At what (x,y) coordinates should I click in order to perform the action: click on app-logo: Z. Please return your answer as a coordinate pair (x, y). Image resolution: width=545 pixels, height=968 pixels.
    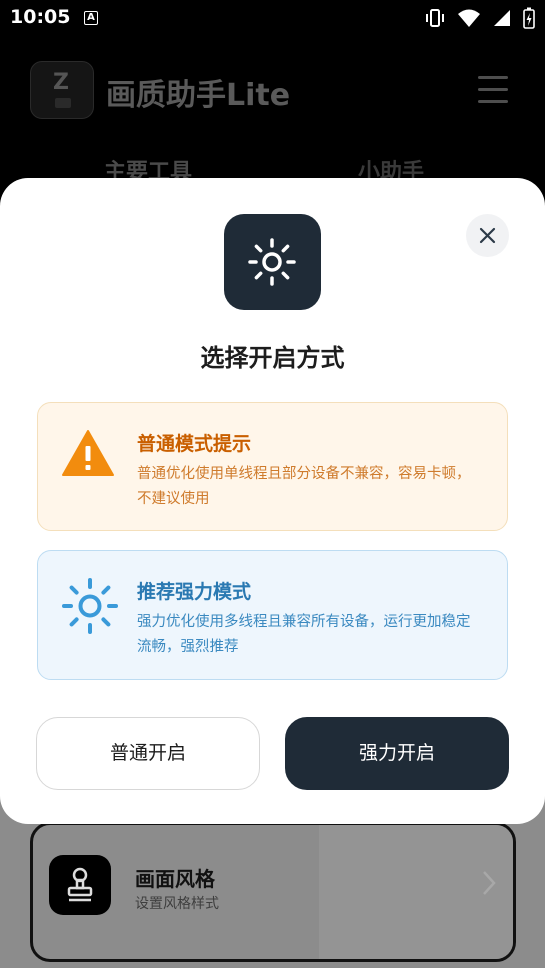
    Looking at the image, I should click on (62, 90).